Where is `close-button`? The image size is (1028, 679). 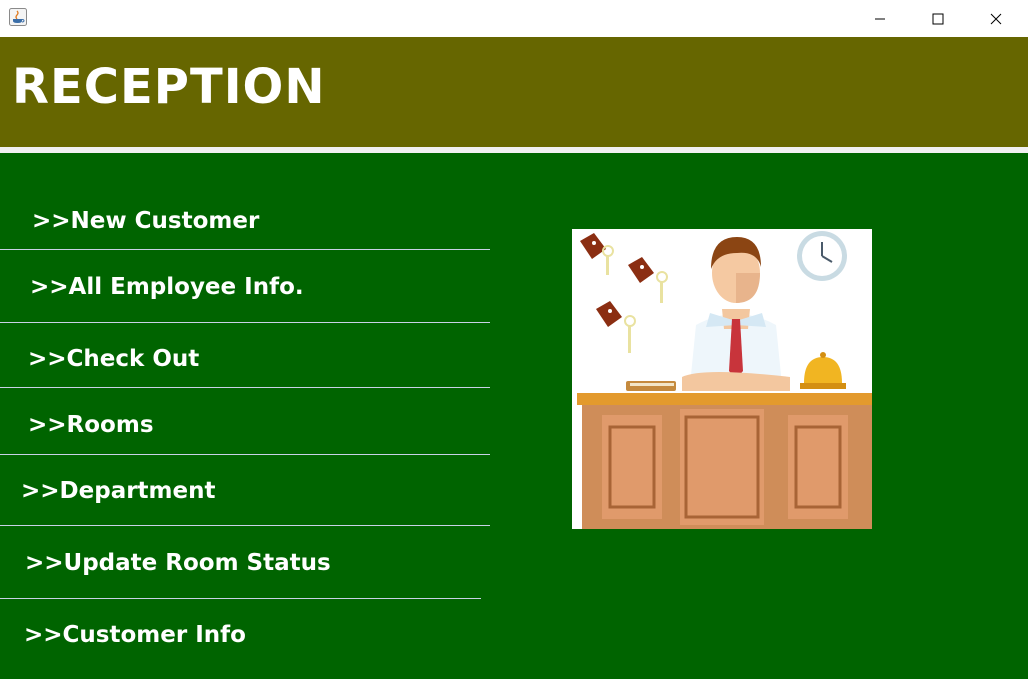
close-button is located at coordinates (996, 18).